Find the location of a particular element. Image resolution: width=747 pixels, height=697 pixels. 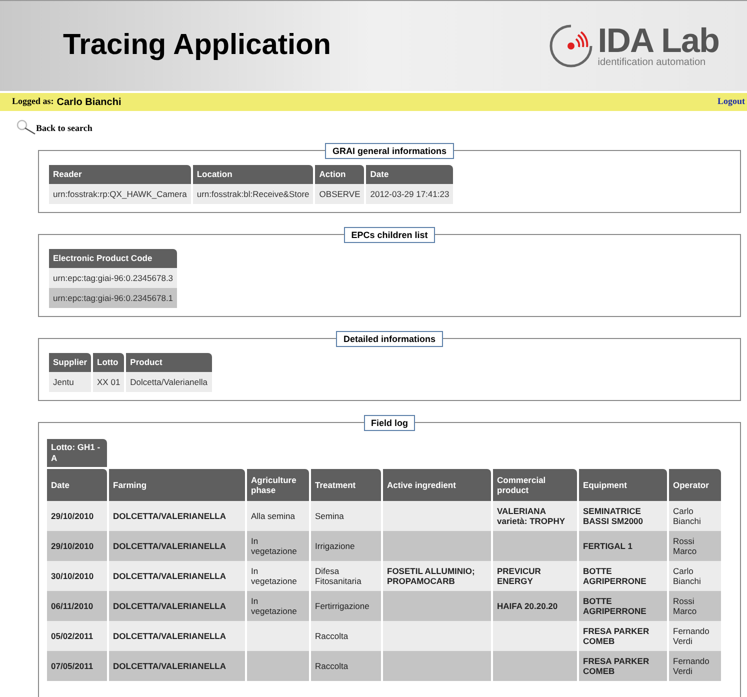

table-cell: urn:fosstrak:rp:QX_HAWK_Camera is located at coordinates (120, 194).